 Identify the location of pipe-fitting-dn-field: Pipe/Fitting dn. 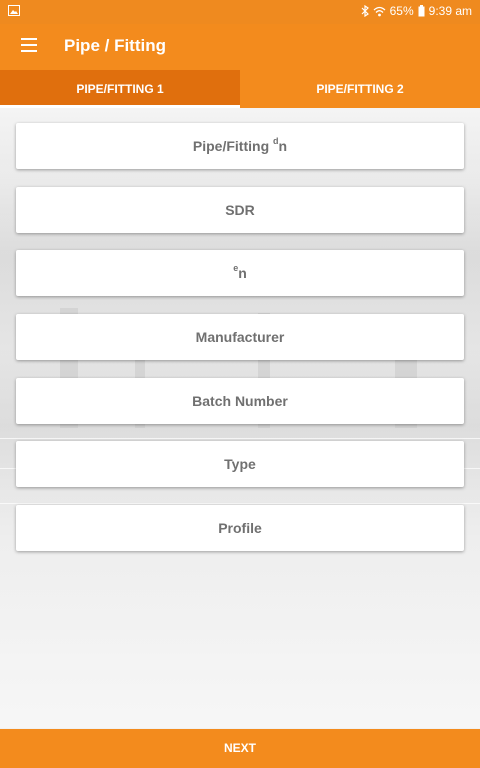
(240, 146).